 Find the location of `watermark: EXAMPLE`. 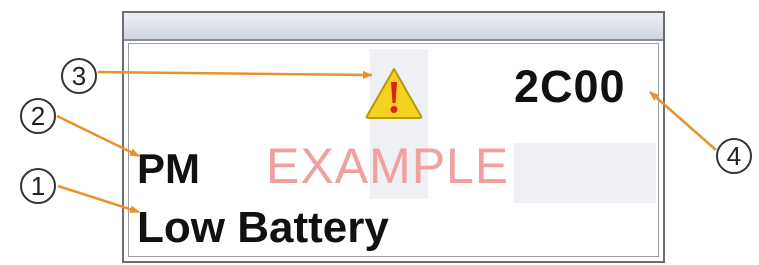

watermark: EXAMPLE is located at coordinates (388, 166).